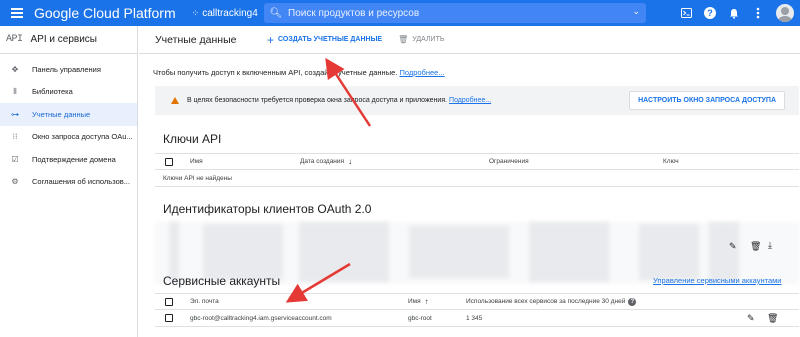 The width and height of the screenshot is (800, 337). I want to click on column-name: Имя ↑, so click(418, 301).